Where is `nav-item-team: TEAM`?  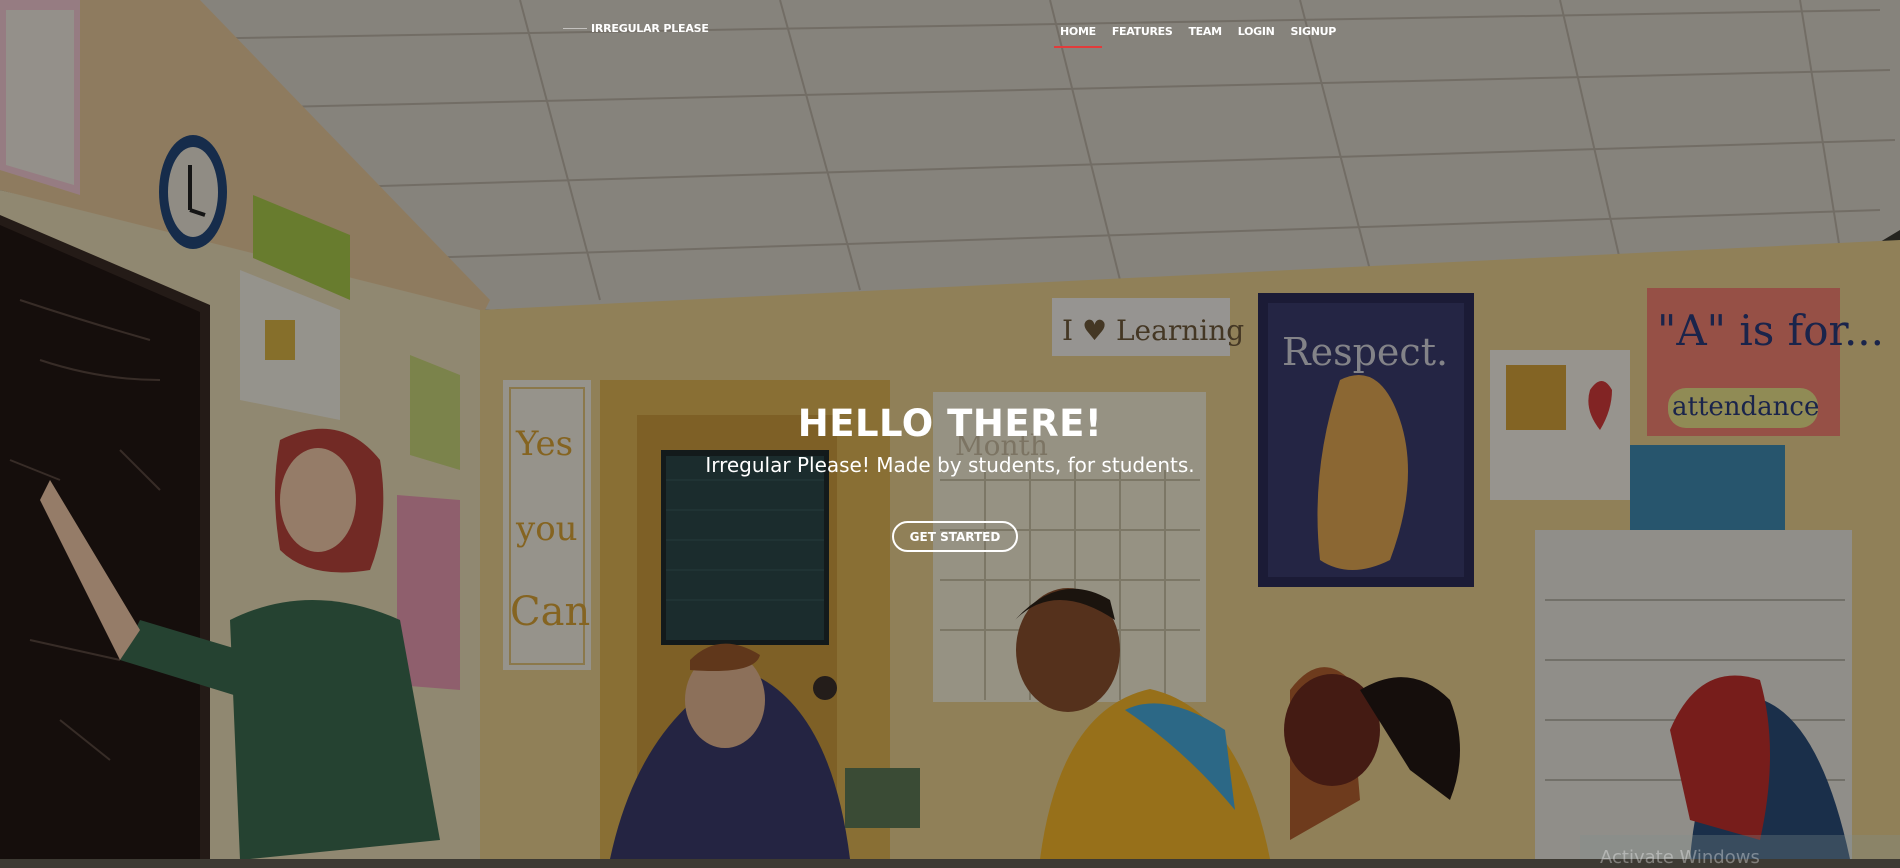
nav-item-team: TEAM is located at coordinates (1204, 36).